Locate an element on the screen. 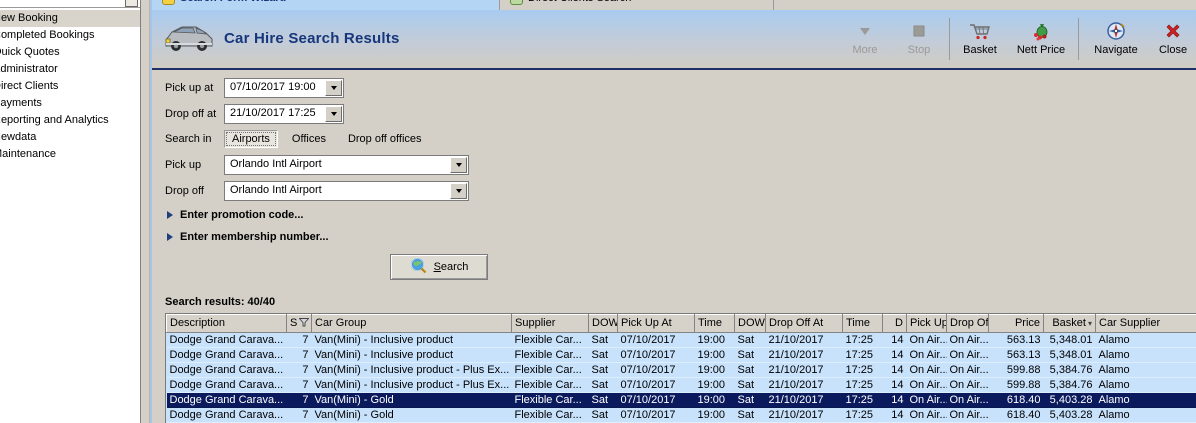 Image resolution: width=1196 pixels, height=423 pixels. search-button: Search is located at coordinates (439, 266).